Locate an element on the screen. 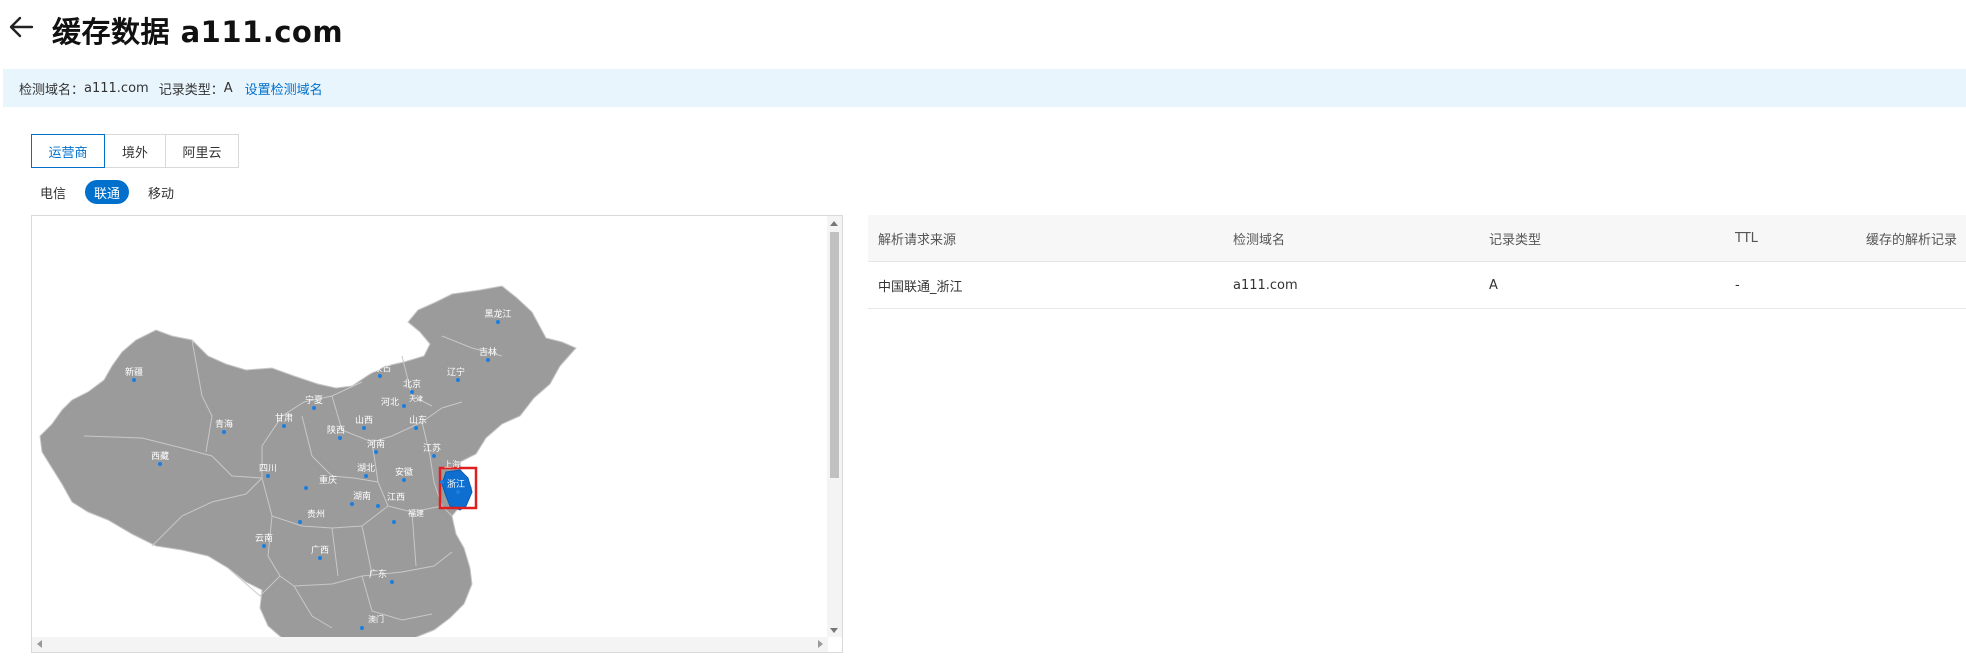 The height and width of the screenshot is (661, 1966). label-liaoning: 辽宁 is located at coordinates (456, 372).